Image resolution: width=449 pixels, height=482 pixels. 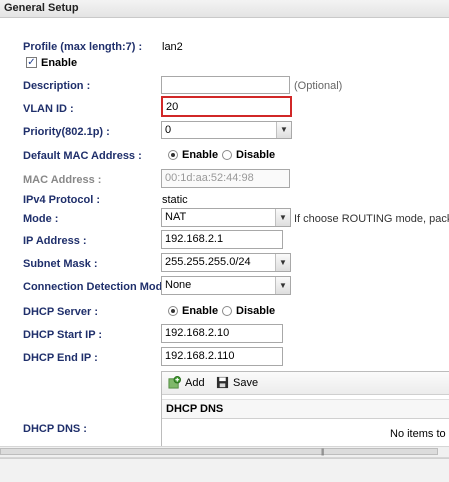 I want to click on mode-select: NAT ▼, so click(x=226, y=217).